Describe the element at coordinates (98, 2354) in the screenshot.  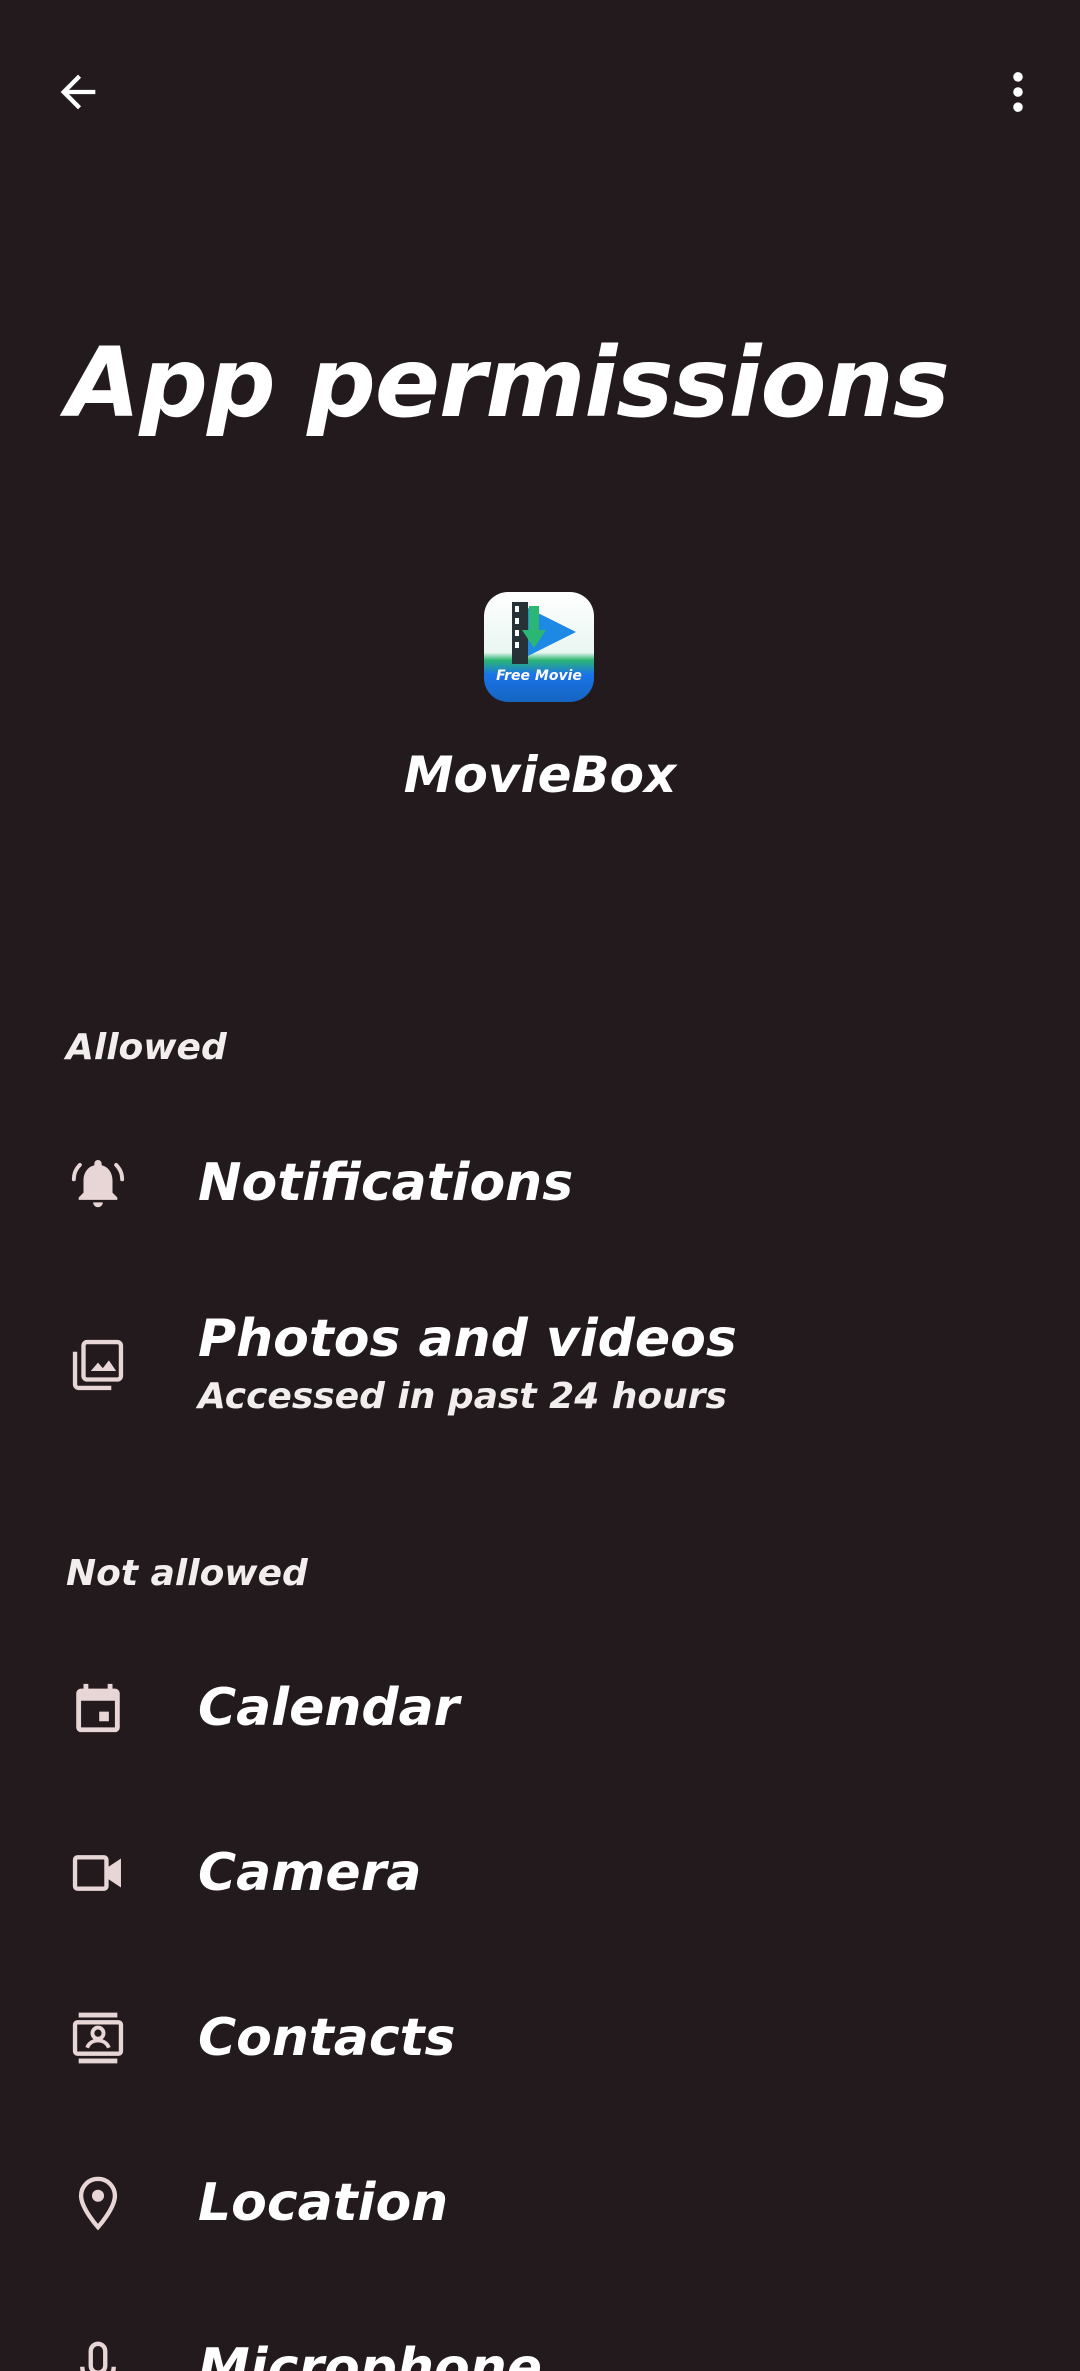
I see `microphone-icon` at that location.